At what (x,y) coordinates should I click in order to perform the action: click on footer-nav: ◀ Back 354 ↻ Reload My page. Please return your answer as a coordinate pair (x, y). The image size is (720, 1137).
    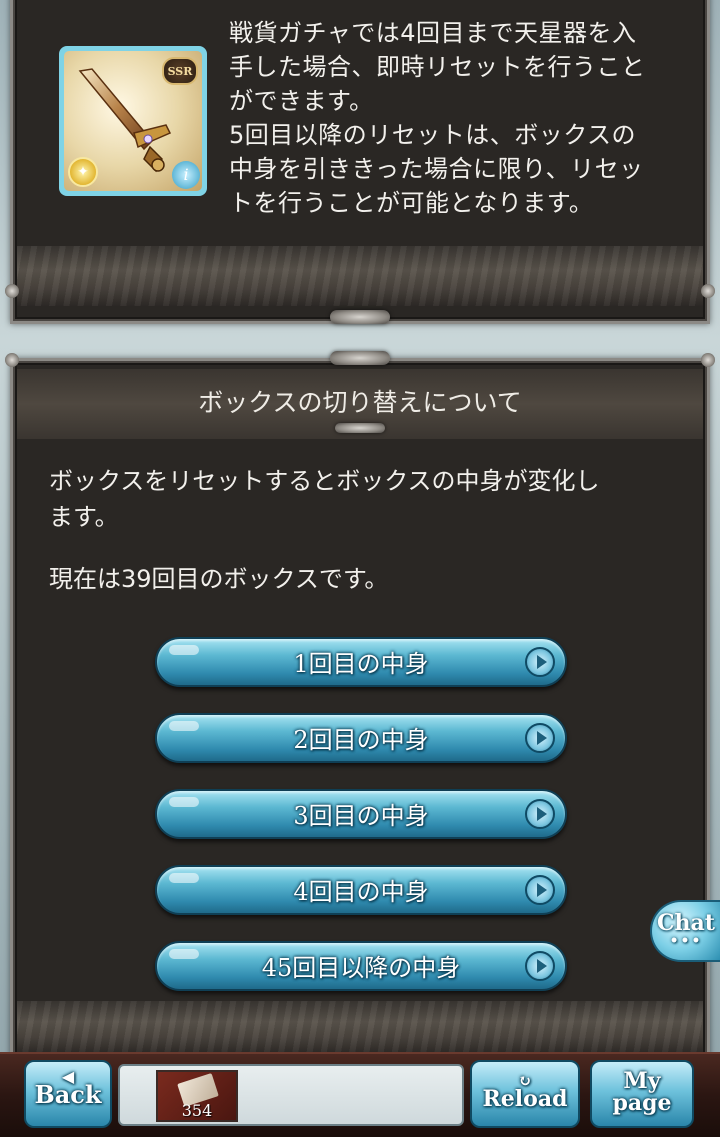
    Looking at the image, I should click on (360, 1094).